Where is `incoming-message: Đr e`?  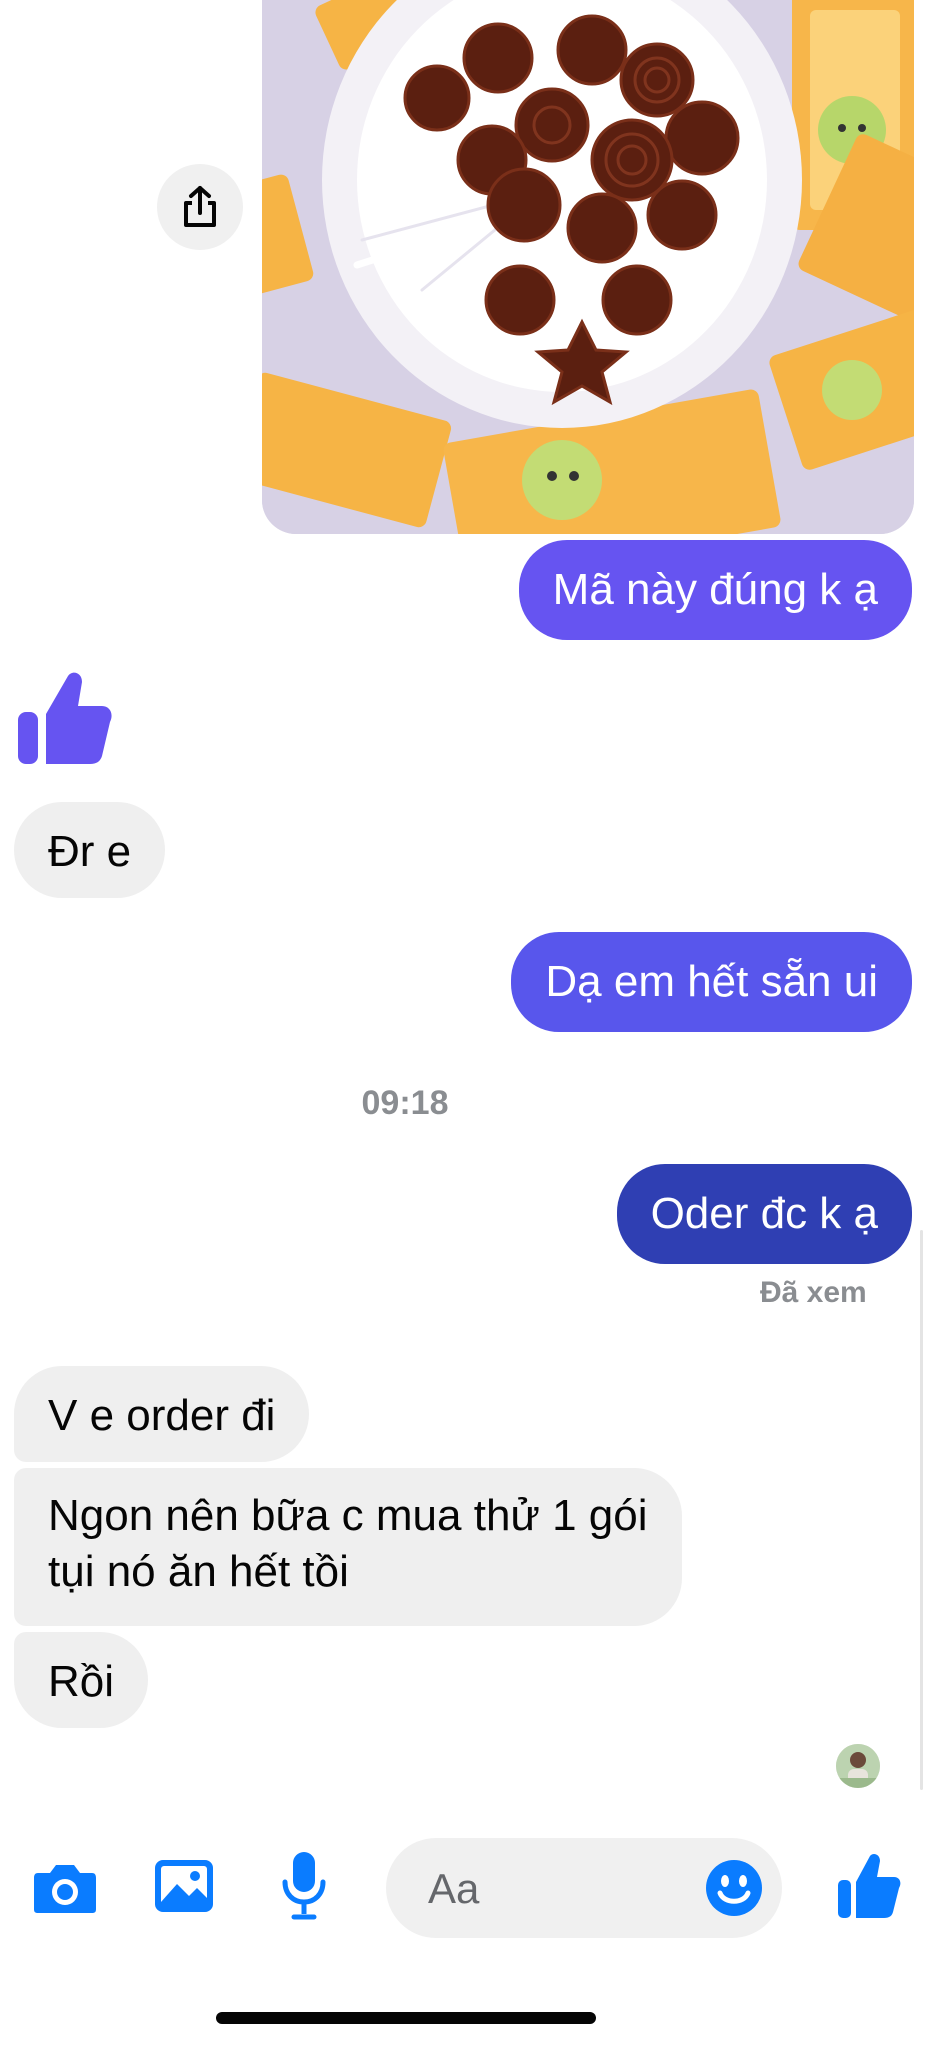 incoming-message: Đr e is located at coordinates (90, 850).